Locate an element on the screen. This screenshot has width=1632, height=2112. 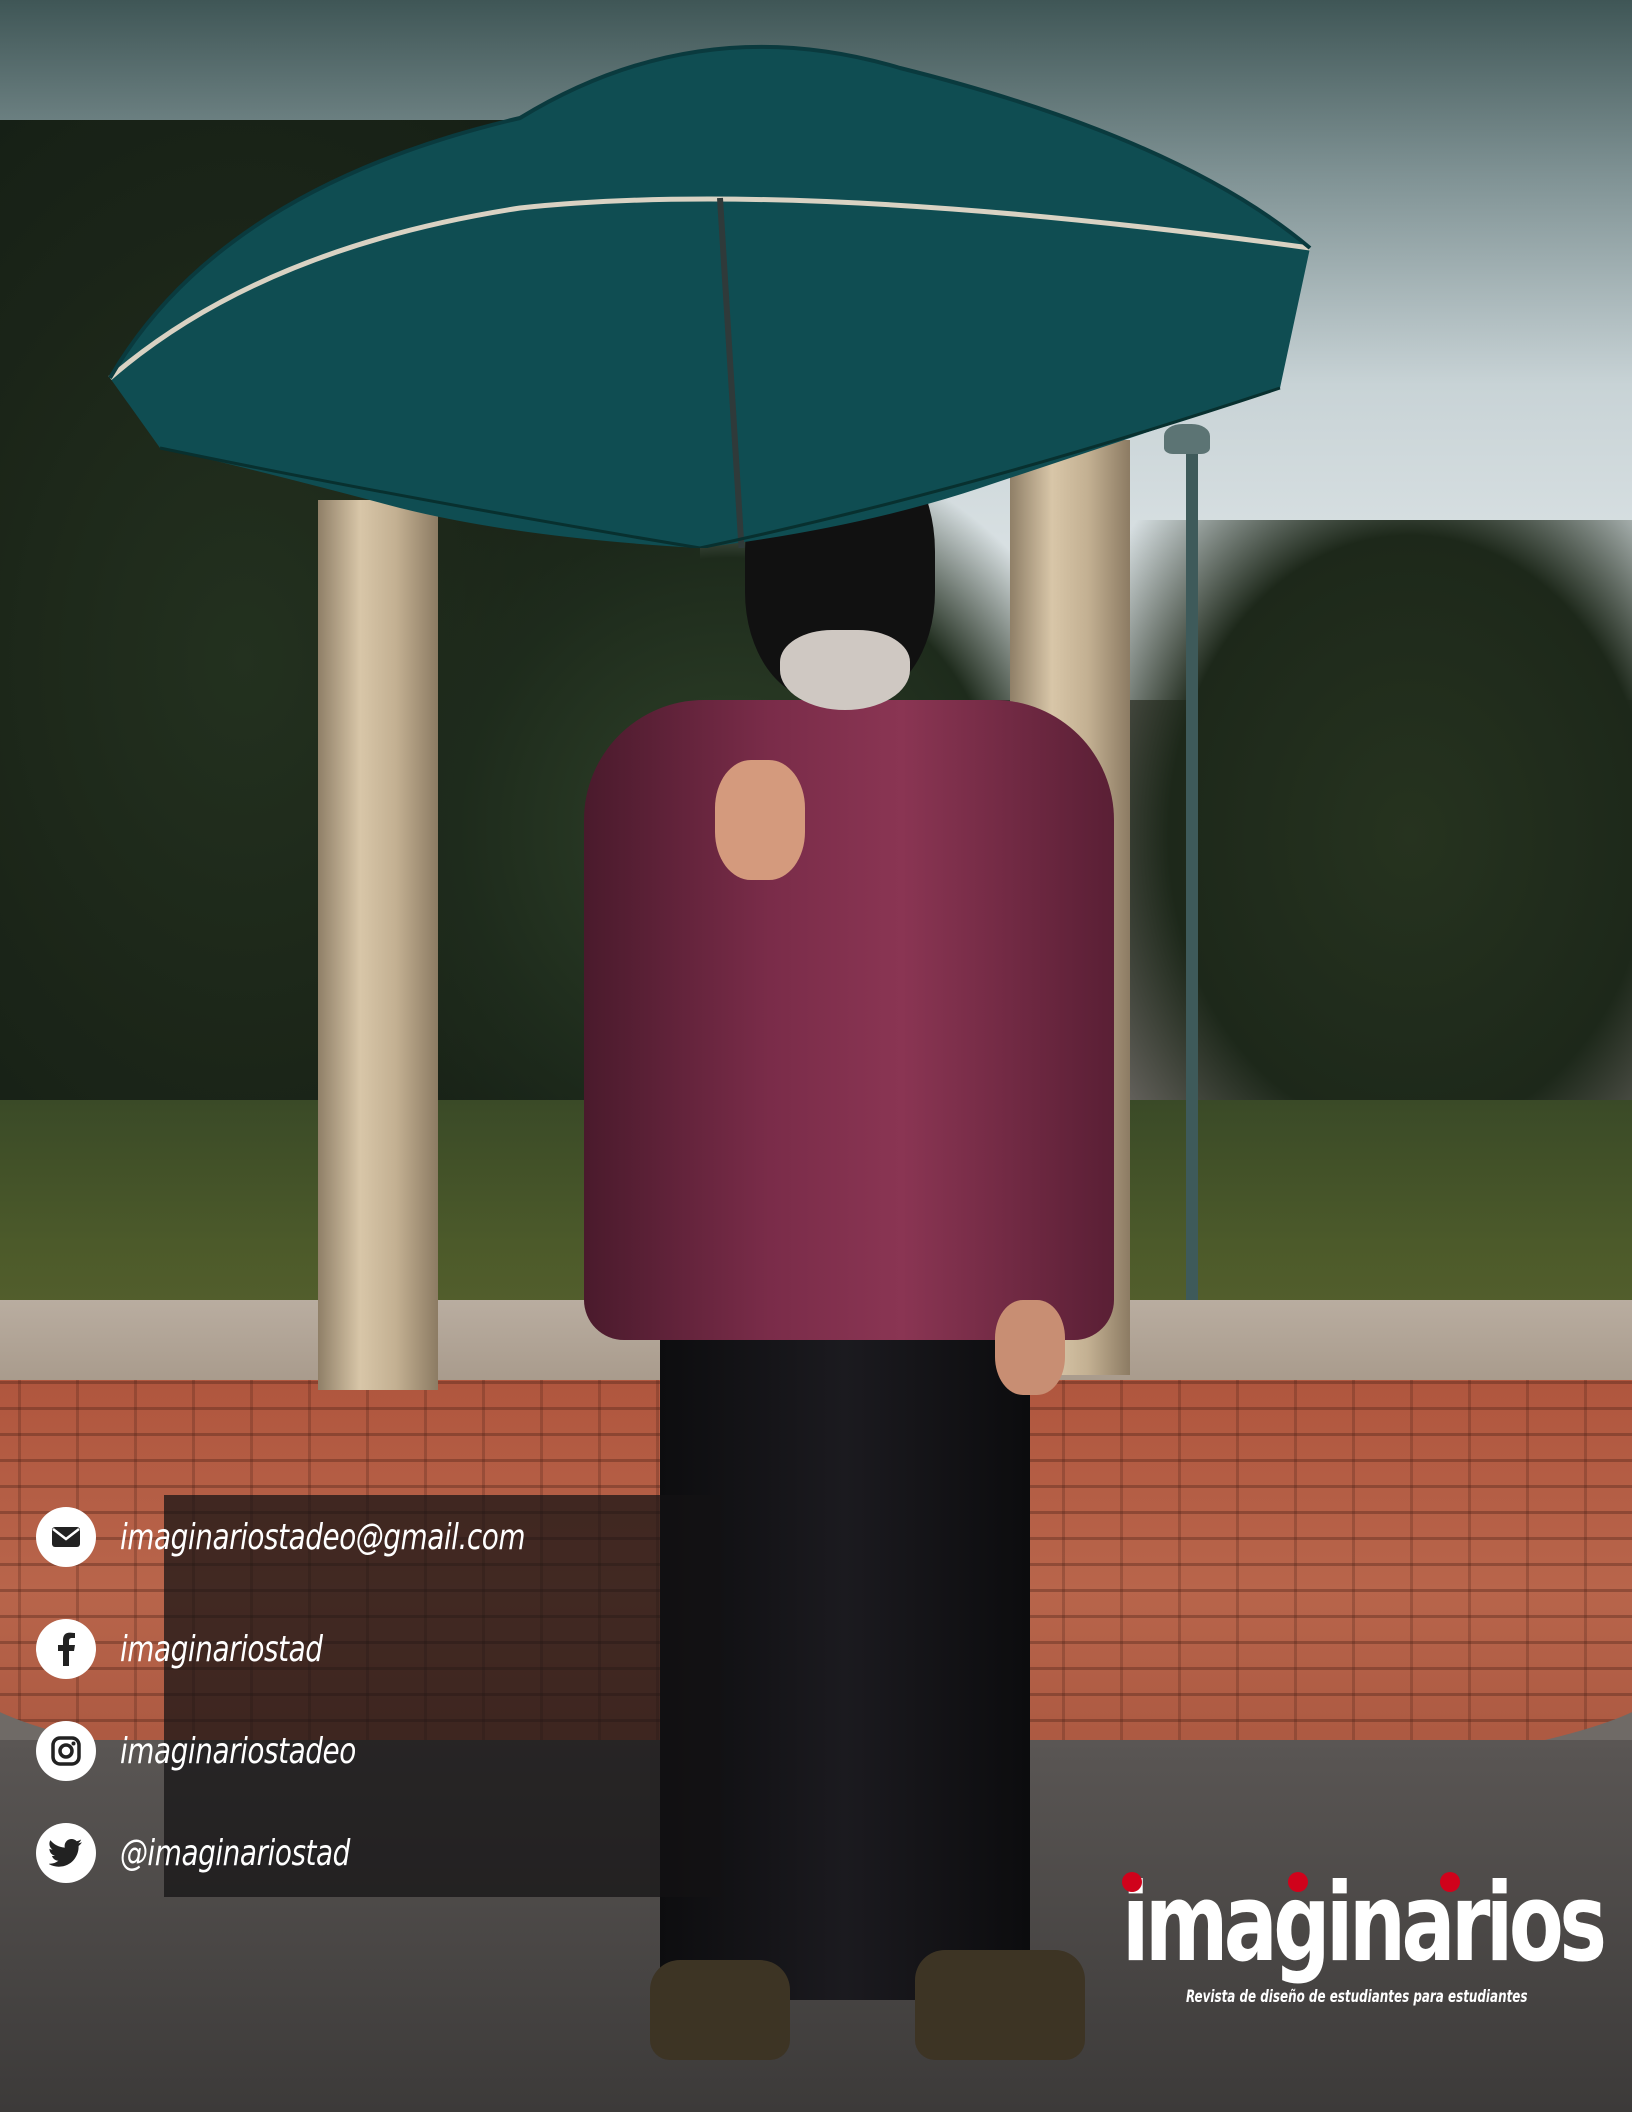
contact-facebook-text: imaginariostad is located at coordinates (221, 1649).